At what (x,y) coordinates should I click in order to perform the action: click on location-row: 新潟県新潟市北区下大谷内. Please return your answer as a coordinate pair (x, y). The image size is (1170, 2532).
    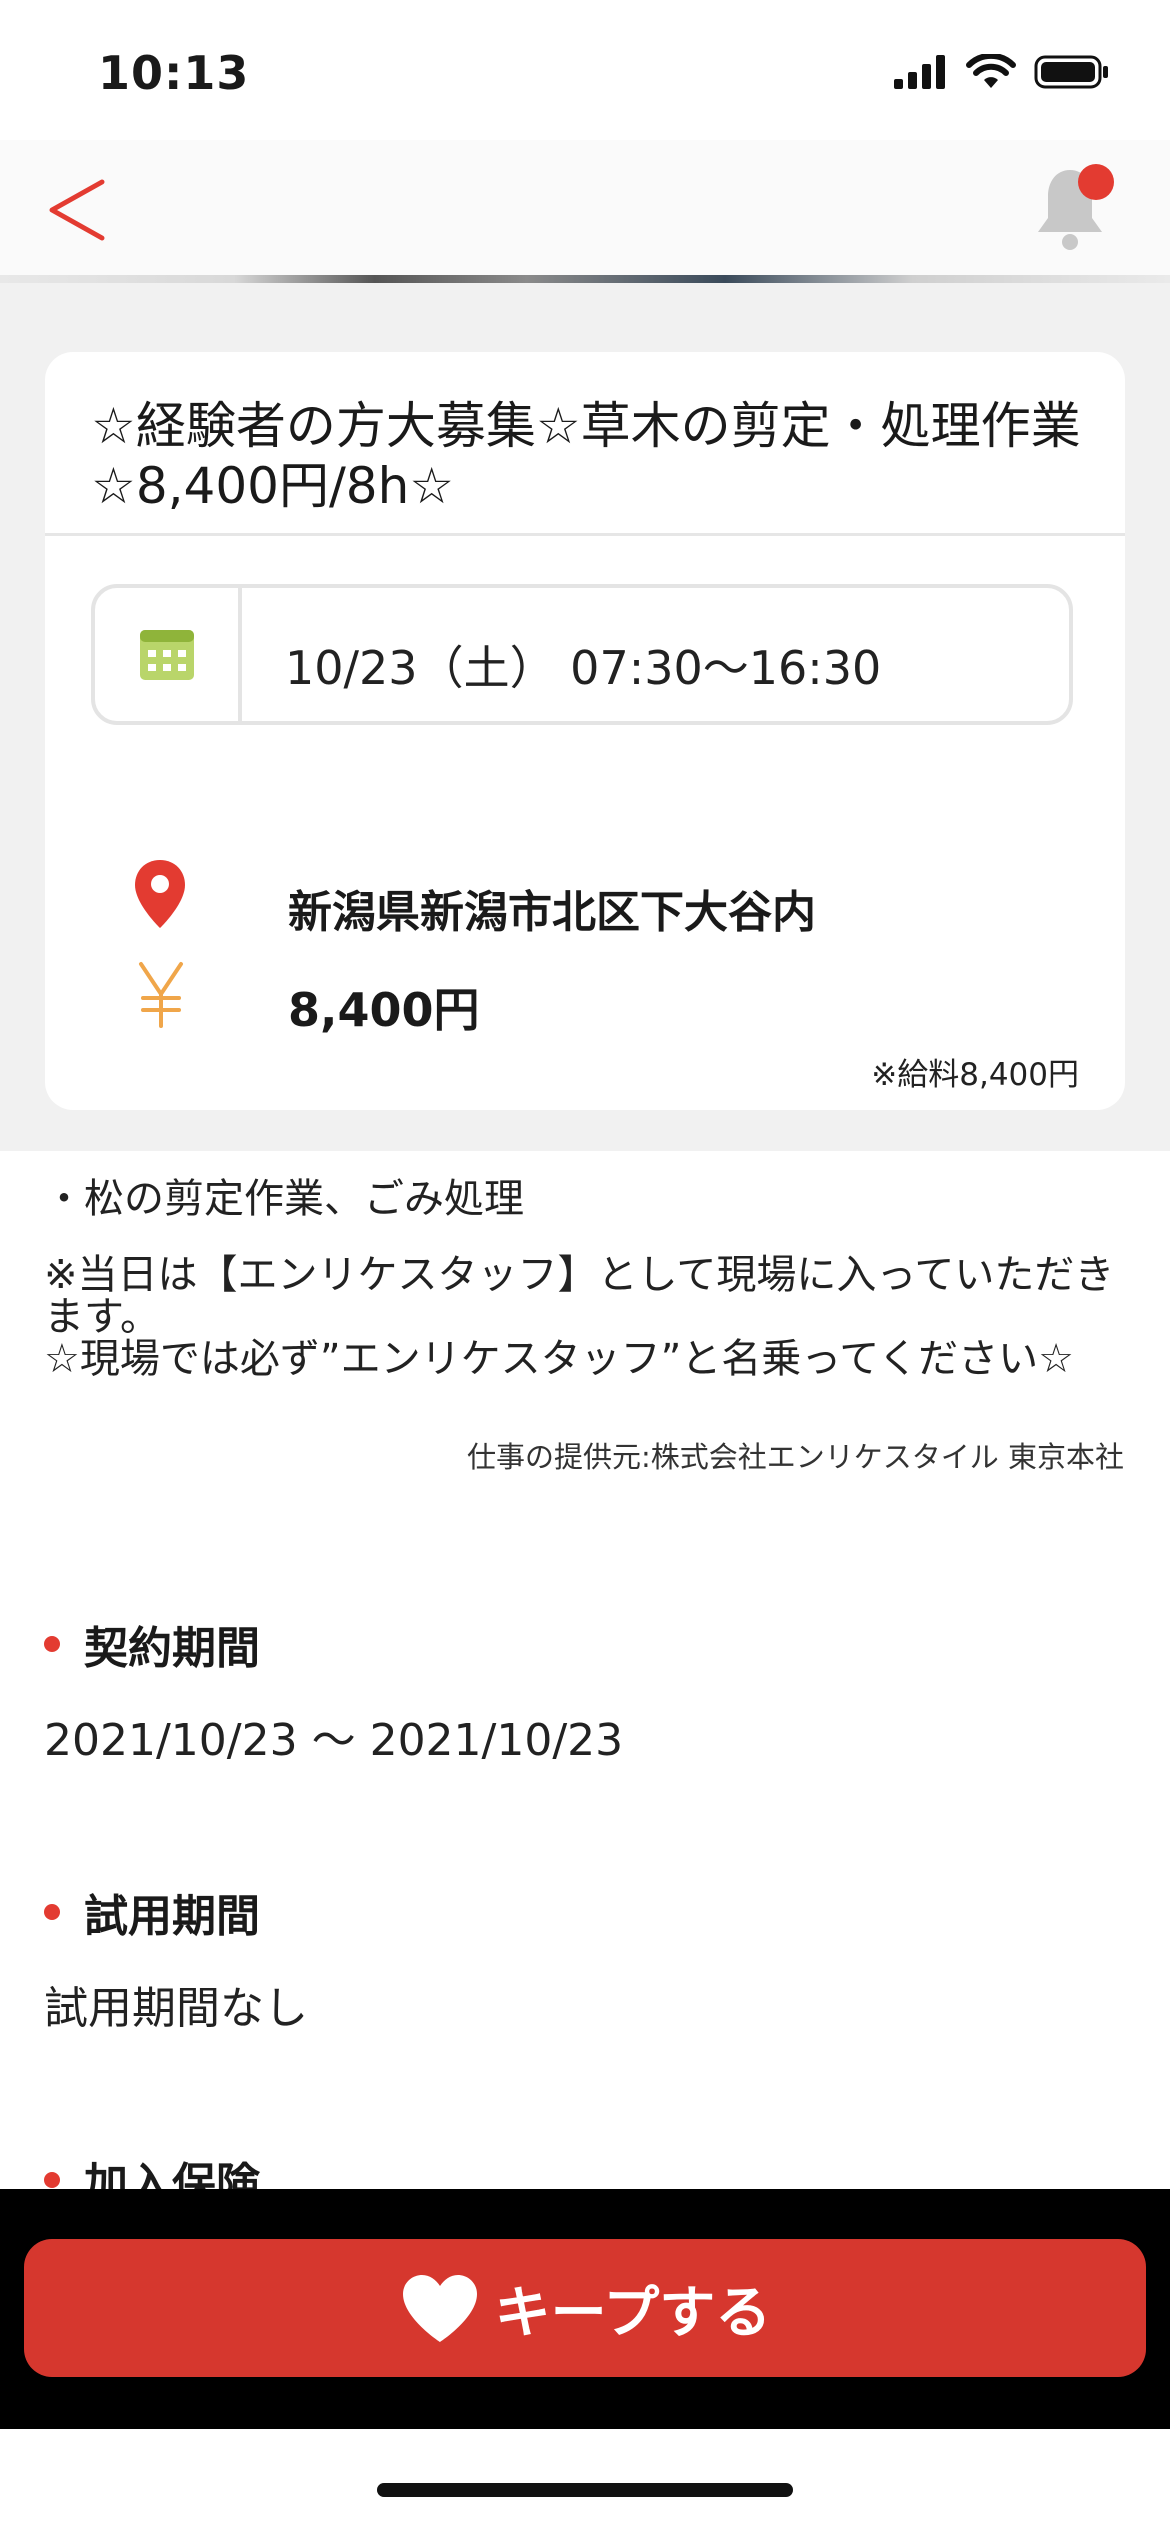
    Looking at the image, I should click on (585, 901).